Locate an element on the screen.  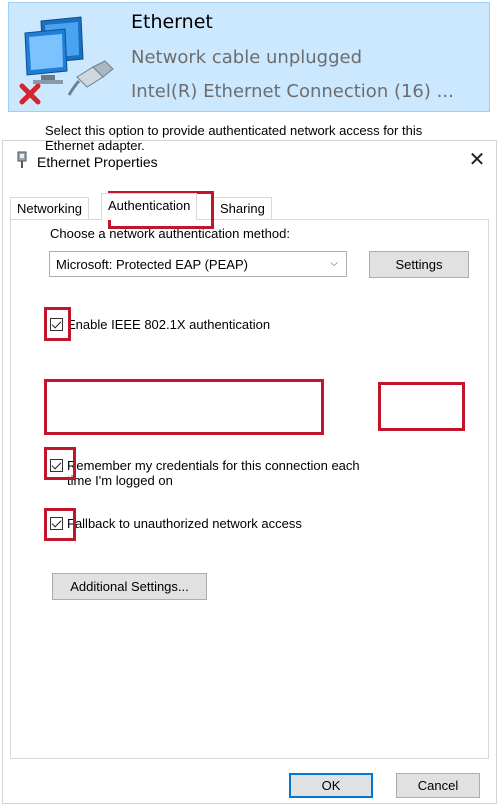
network-adapter-small-icon is located at coordinates (22, 159).